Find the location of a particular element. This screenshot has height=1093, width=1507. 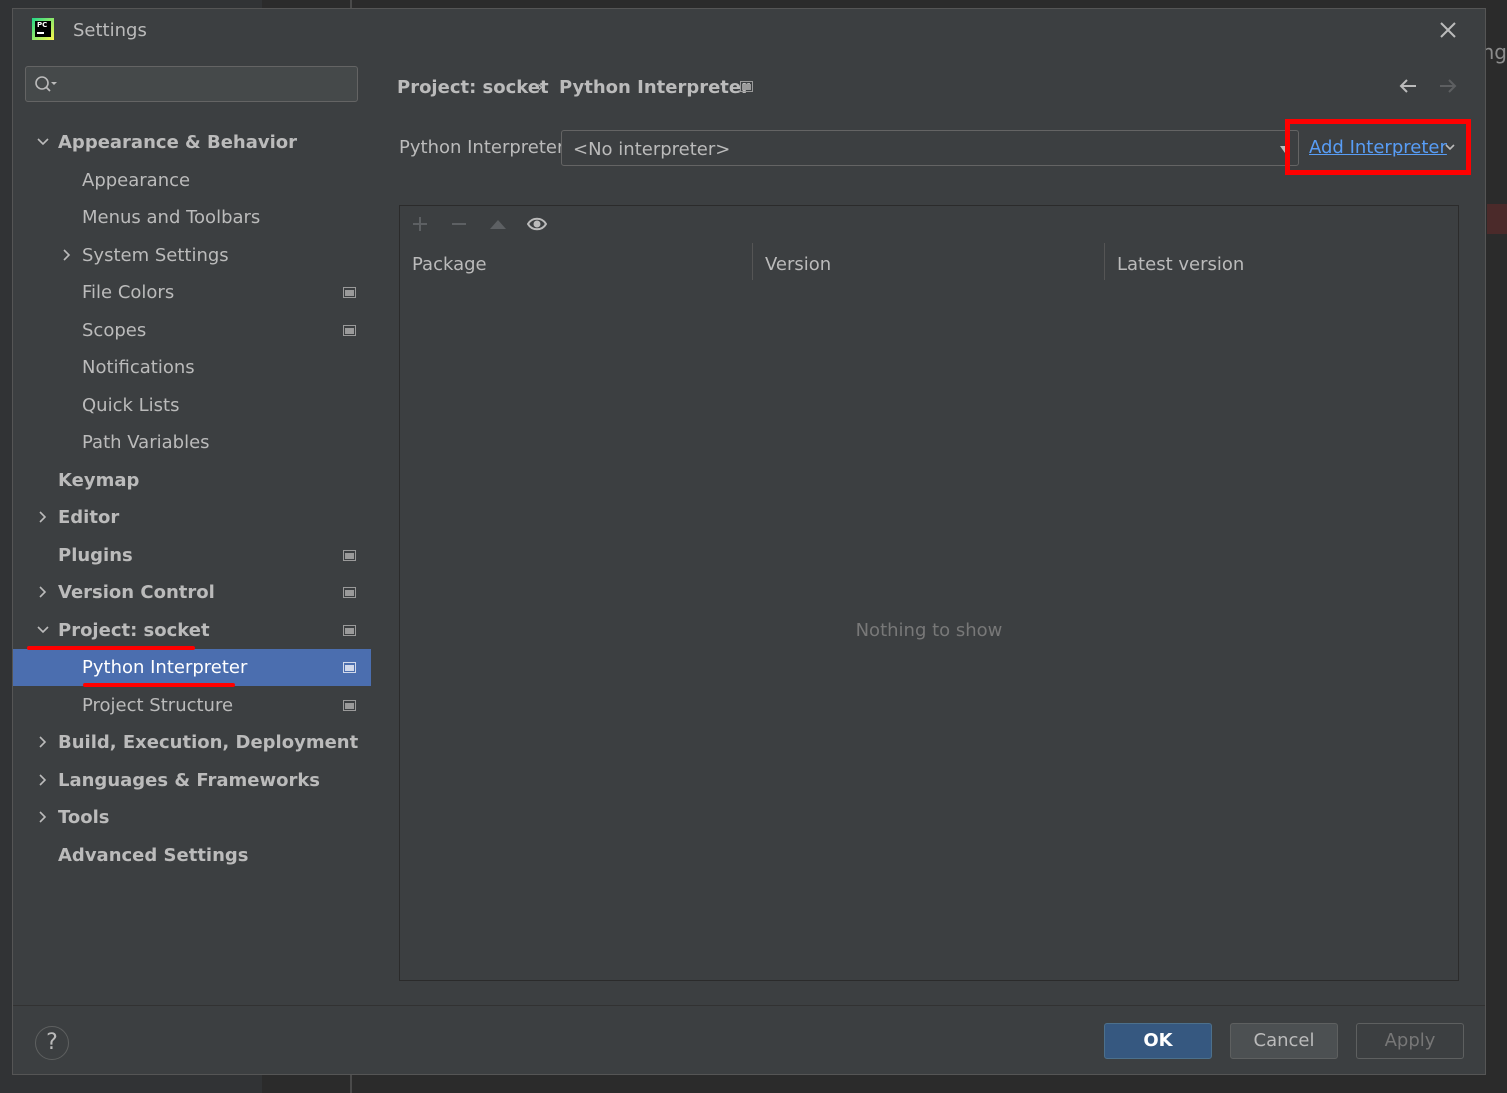

back-arrow-icon is located at coordinates (1408, 86).